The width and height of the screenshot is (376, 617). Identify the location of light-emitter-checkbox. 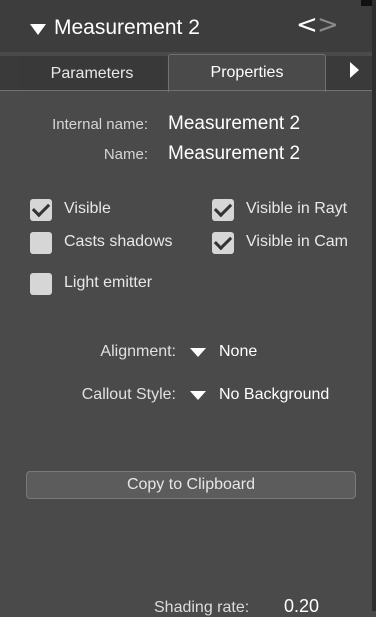
(41, 284).